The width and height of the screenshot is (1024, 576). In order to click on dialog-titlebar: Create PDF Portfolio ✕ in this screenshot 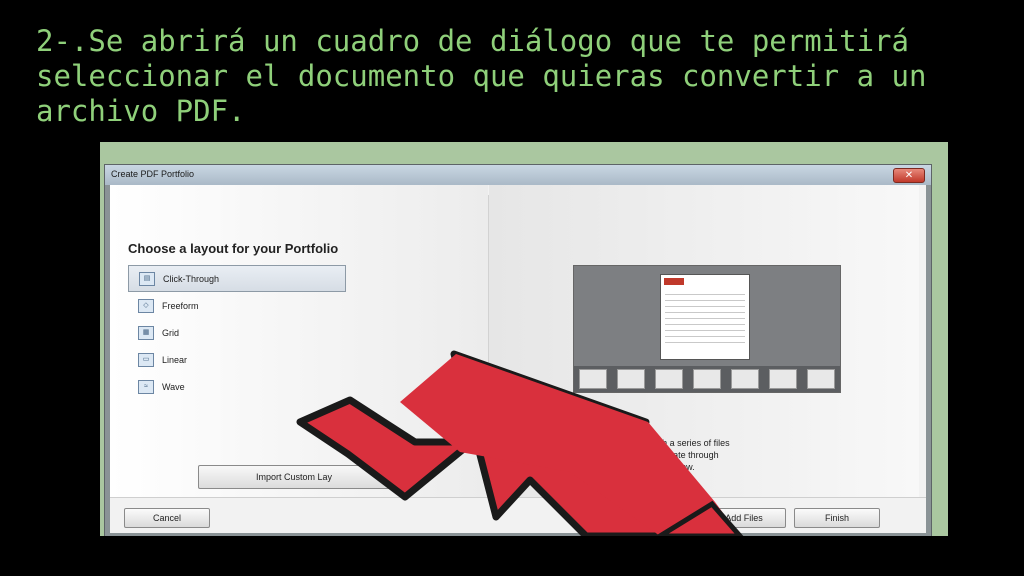, I will do `click(518, 175)`.